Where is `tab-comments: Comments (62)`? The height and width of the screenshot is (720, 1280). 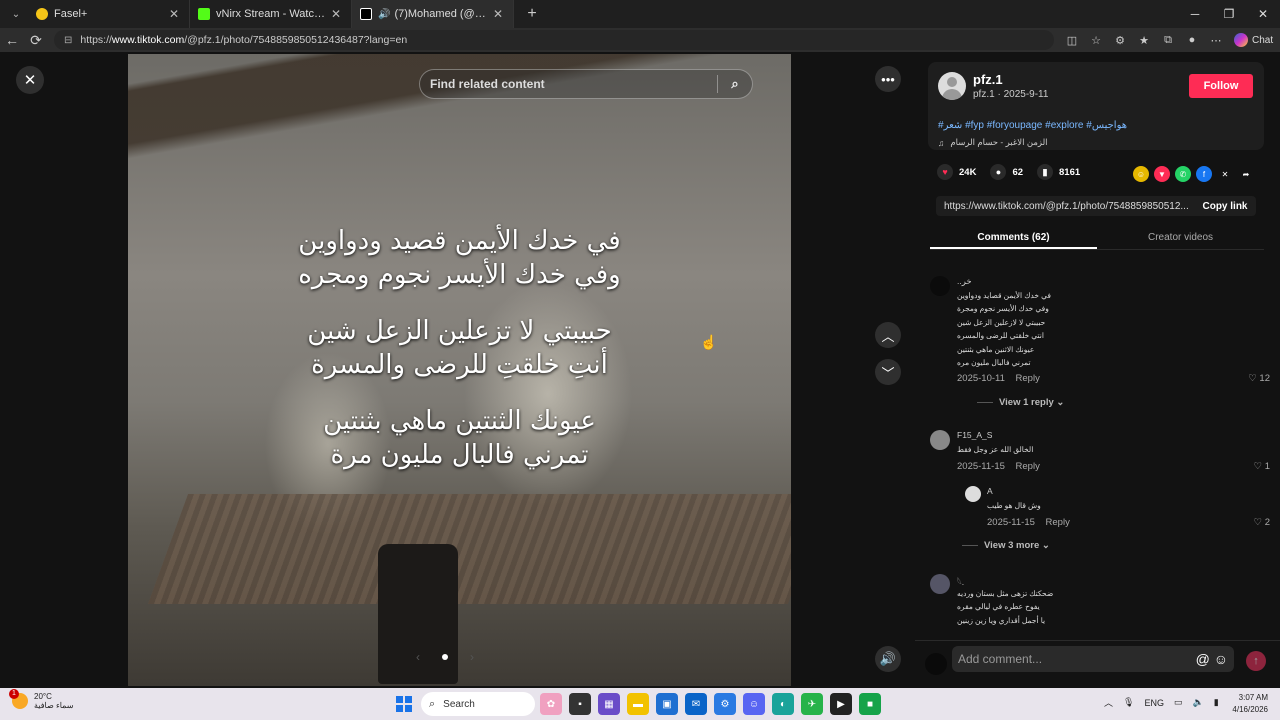 tab-comments: Comments (62) is located at coordinates (1013, 237).